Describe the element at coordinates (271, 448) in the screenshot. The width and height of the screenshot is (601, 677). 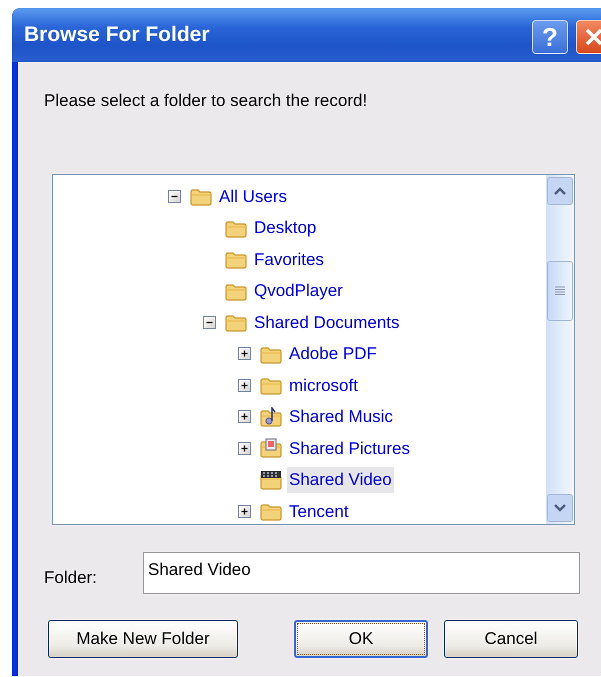
I see `picture-folder-icon` at that location.